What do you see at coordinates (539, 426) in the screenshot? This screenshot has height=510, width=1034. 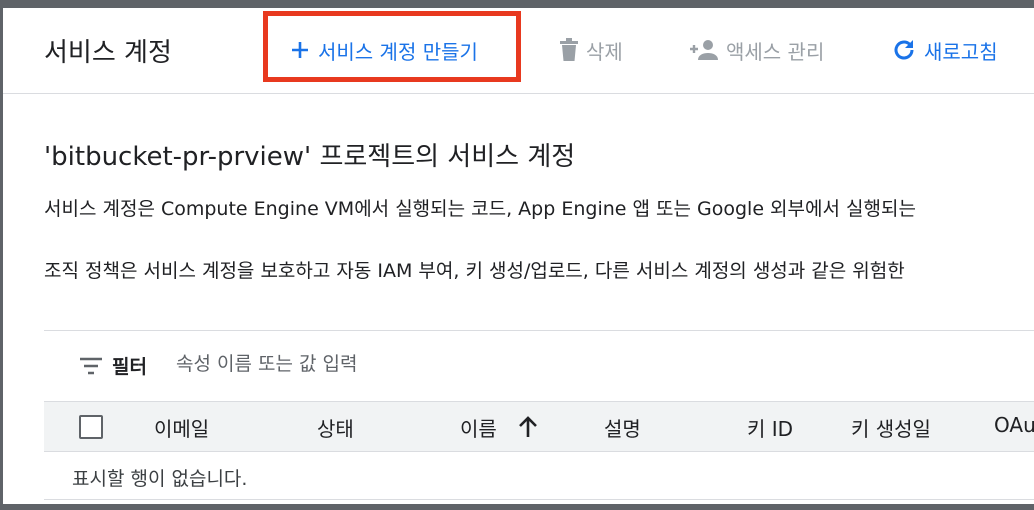 I see `table-header: 이메일 상태 이름 설명 키 ID 키 생성일 OAu` at bounding box center [539, 426].